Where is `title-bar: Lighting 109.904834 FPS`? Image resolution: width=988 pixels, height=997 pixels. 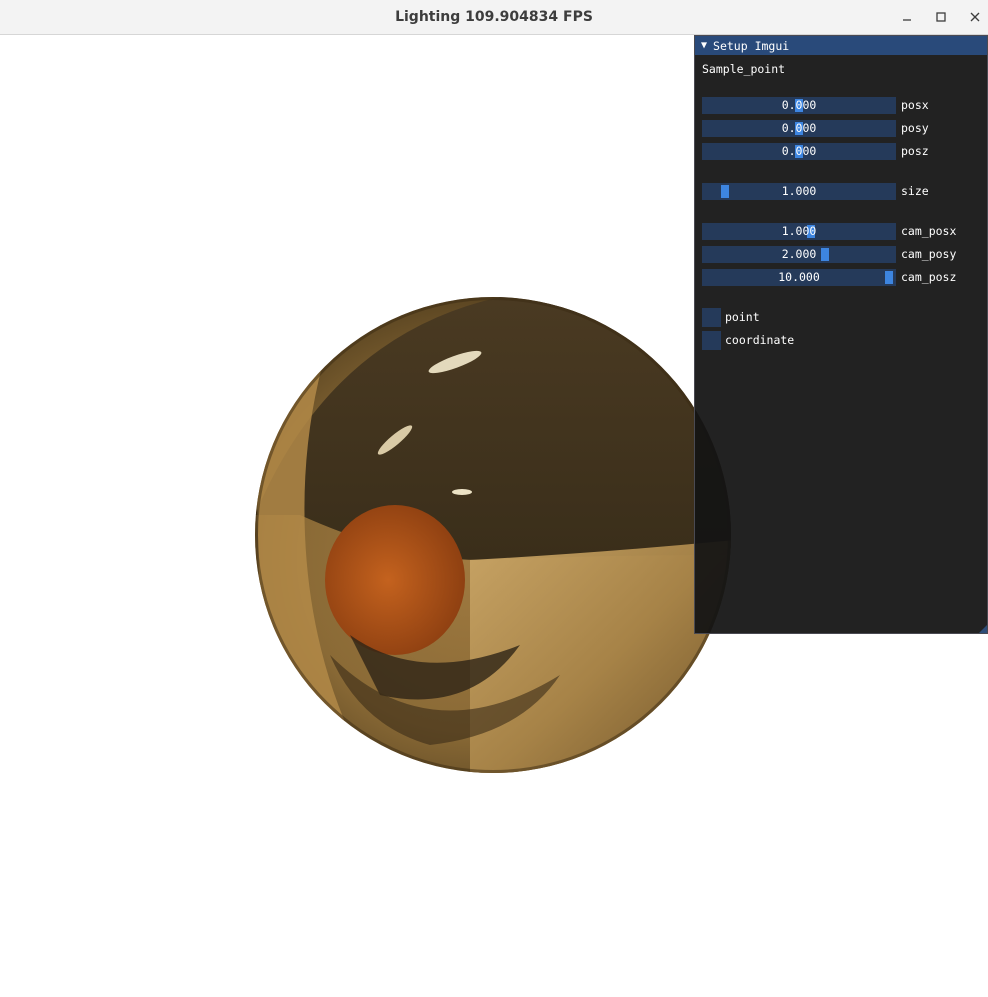
title-bar: Lighting 109.904834 FPS is located at coordinates (494, 17).